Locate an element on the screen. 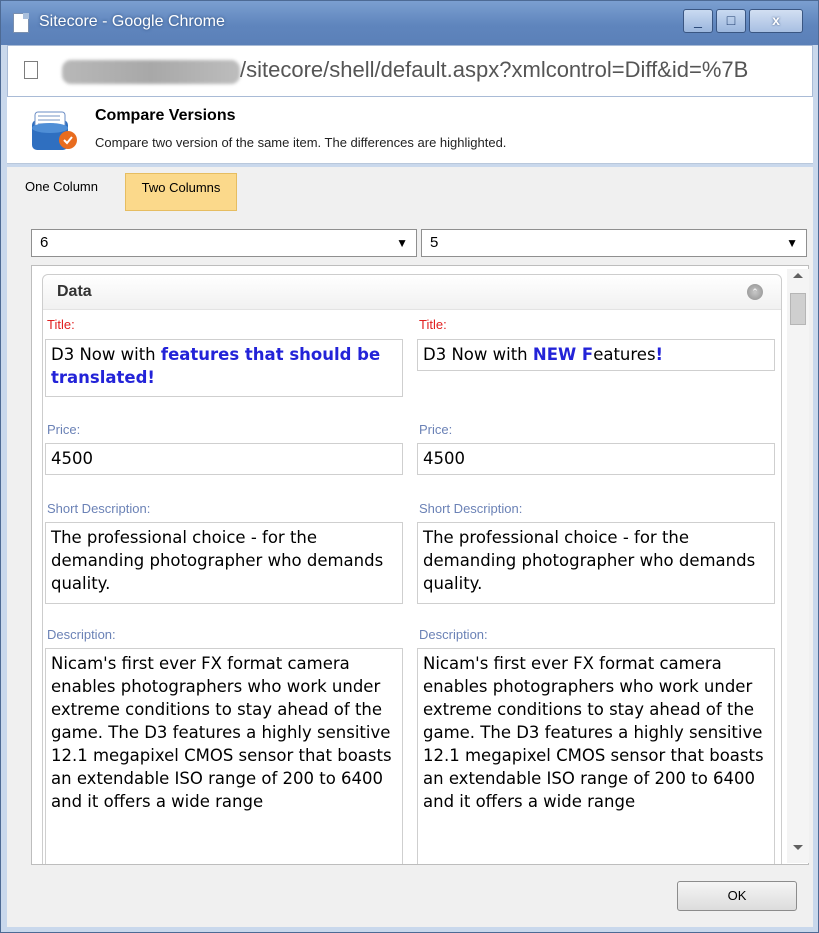  right-version-select: 5 ▼ is located at coordinates (614, 243).